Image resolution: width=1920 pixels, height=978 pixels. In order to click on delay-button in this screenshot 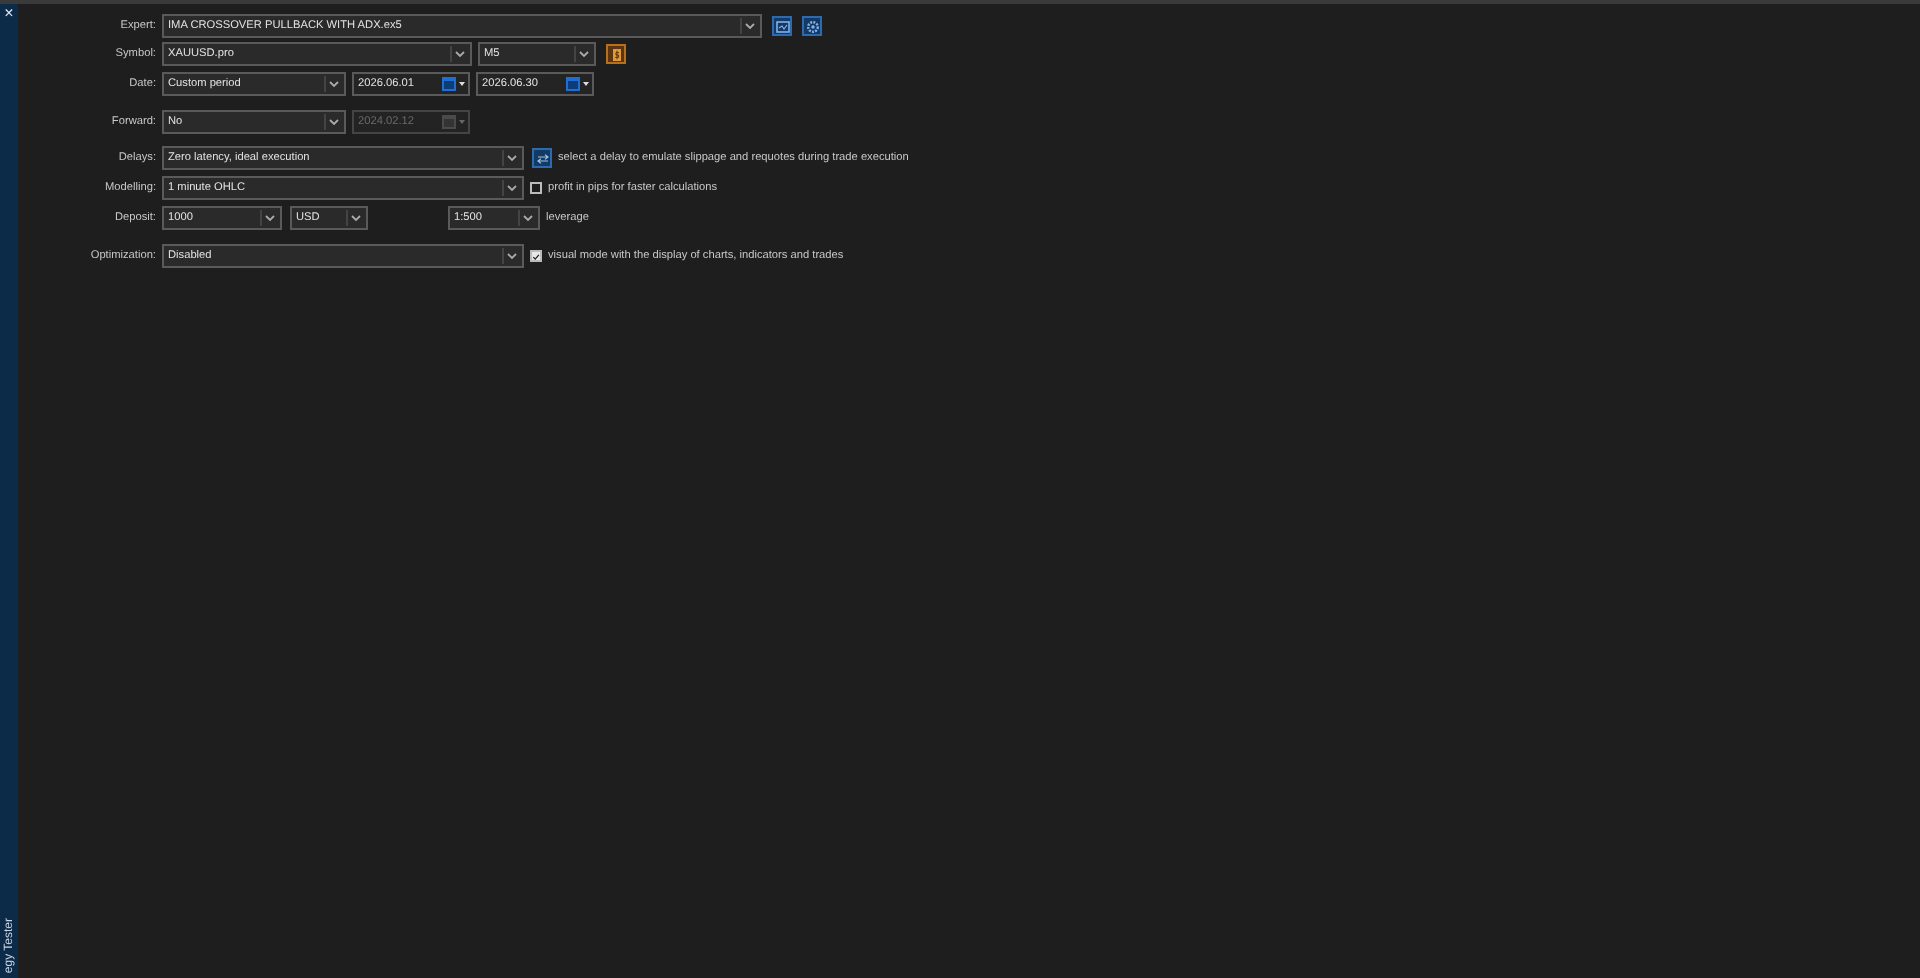, I will do `click(542, 158)`.